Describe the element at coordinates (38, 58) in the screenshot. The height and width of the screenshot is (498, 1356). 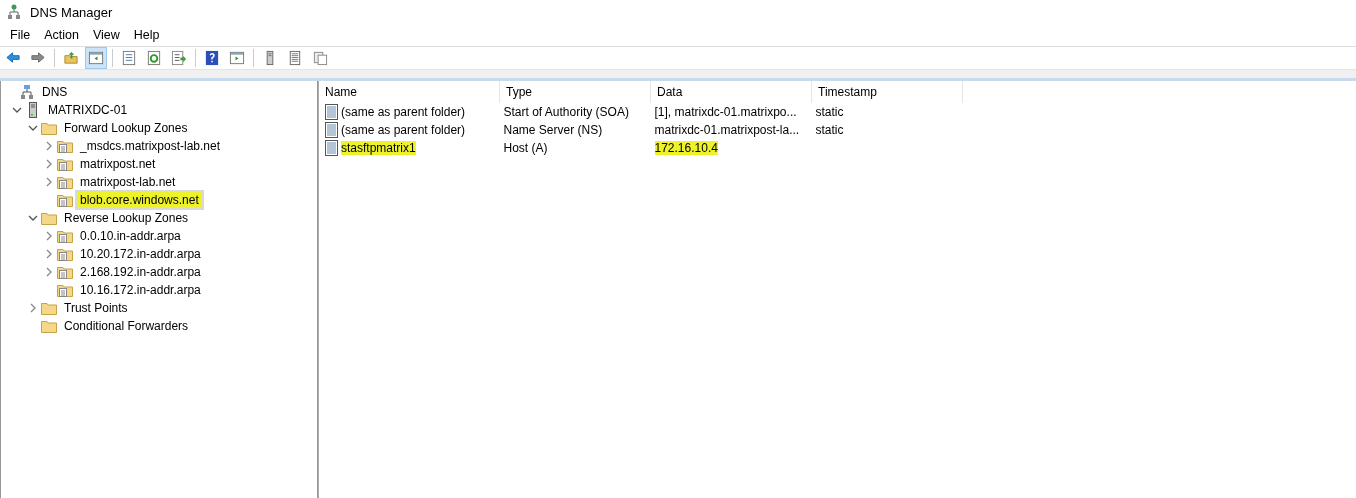
I see `forward-arrow-icon` at that location.